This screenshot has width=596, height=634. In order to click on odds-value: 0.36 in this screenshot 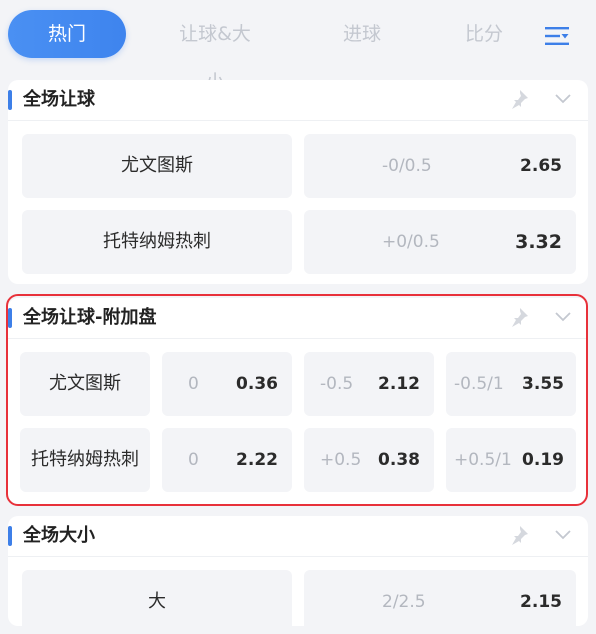, I will do `click(257, 384)`.